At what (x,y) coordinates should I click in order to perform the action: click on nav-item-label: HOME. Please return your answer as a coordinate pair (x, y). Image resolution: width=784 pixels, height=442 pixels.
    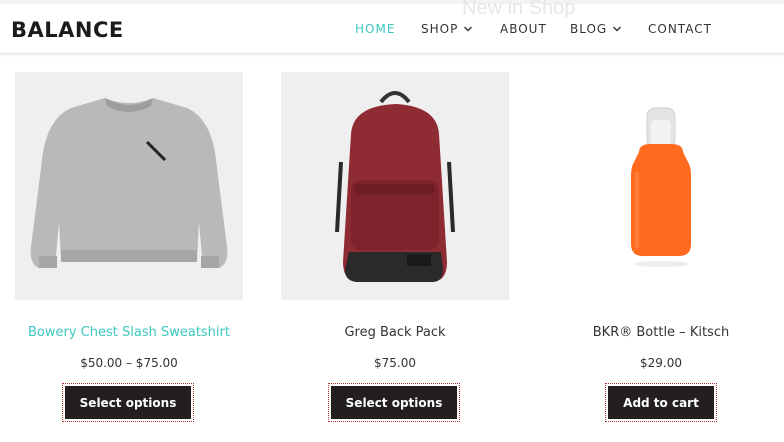
    Looking at the image, I should click on (375, 29).